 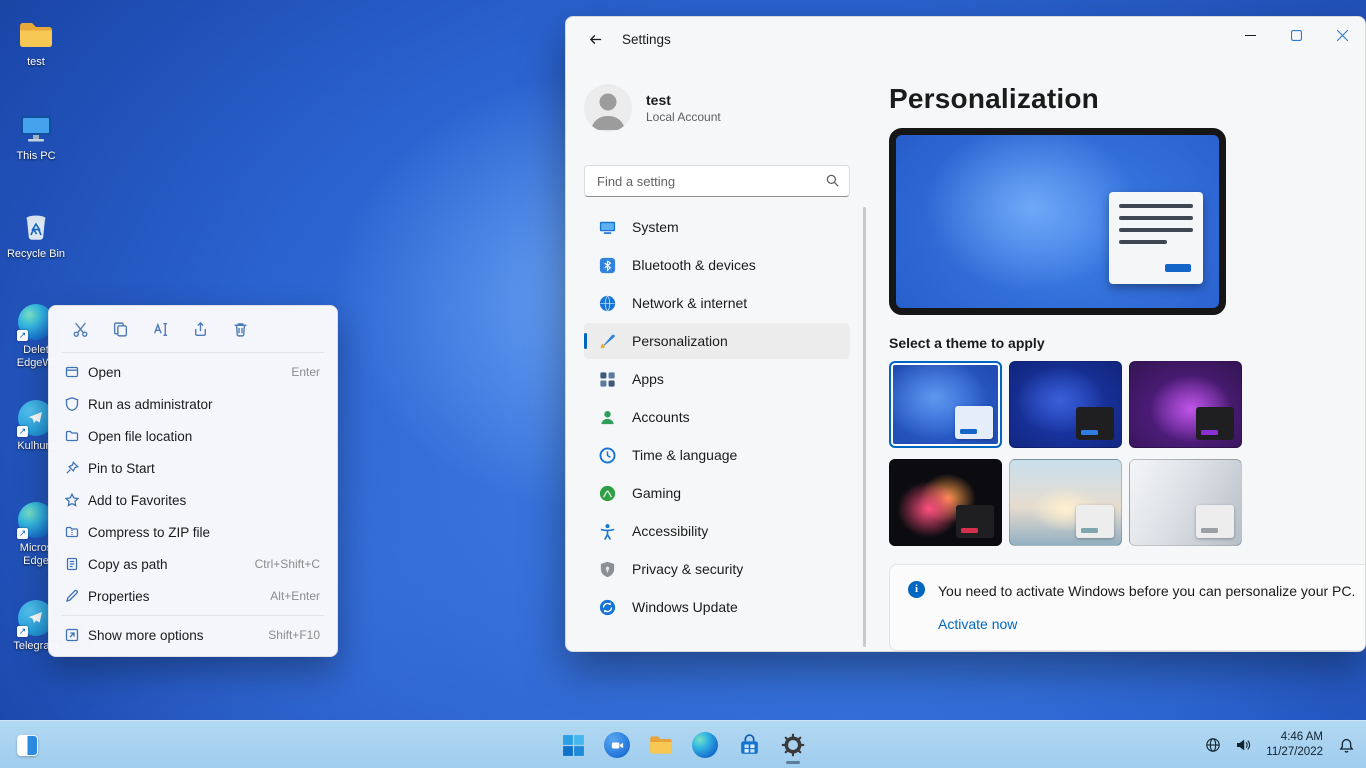 I want to click on start-button, so click(x=573, y=745).